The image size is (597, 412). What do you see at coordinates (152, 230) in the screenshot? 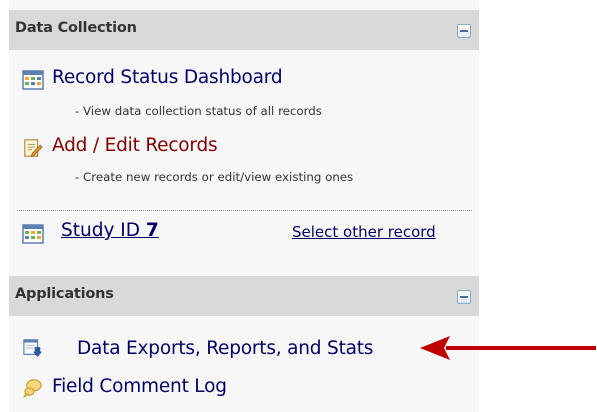
I see `record-id-value: 7` at bounding box center [152, 230].